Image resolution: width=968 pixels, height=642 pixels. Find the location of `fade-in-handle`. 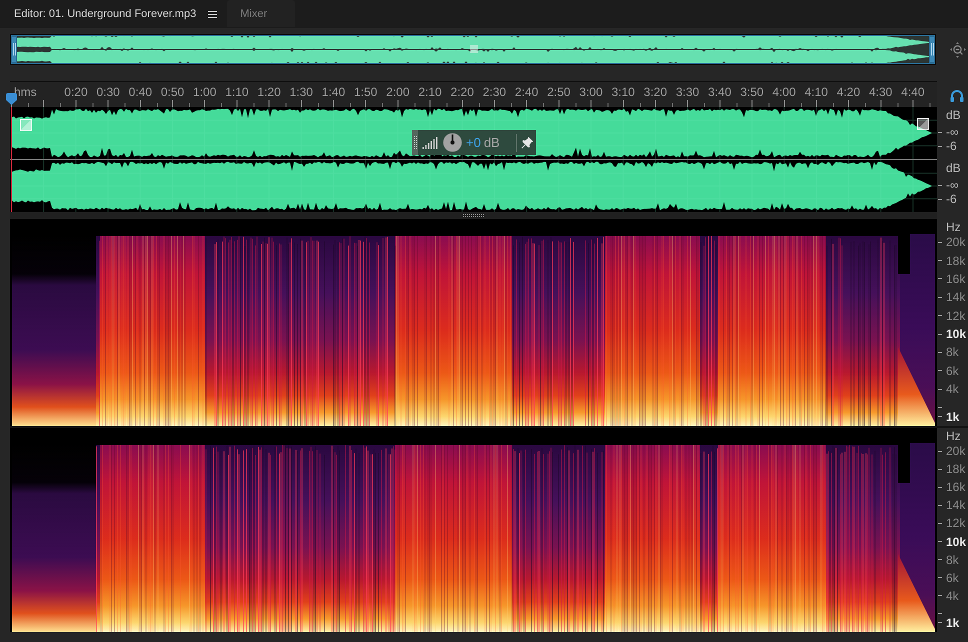

fade-in-handle is located at coordinates (26, 125).